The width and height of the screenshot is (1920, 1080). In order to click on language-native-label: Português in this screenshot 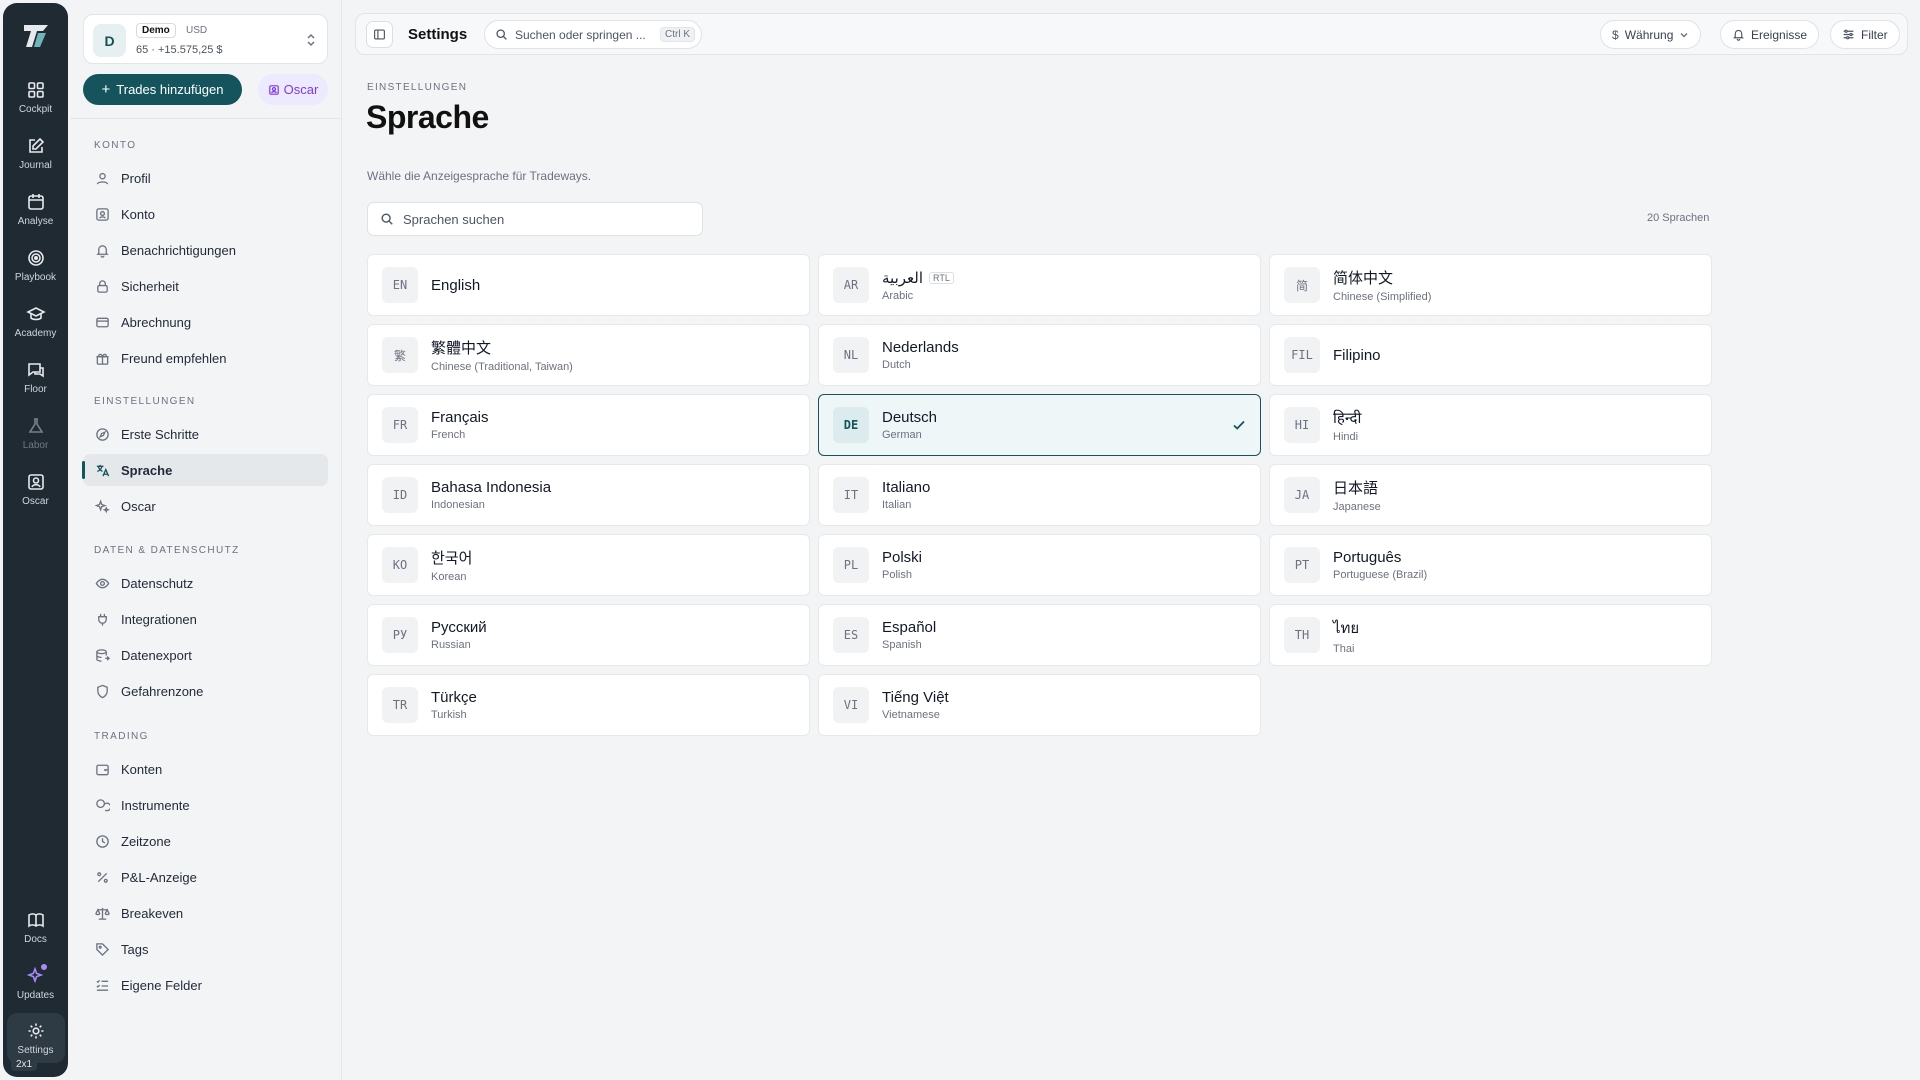, I will do `click(1367, 557)`.